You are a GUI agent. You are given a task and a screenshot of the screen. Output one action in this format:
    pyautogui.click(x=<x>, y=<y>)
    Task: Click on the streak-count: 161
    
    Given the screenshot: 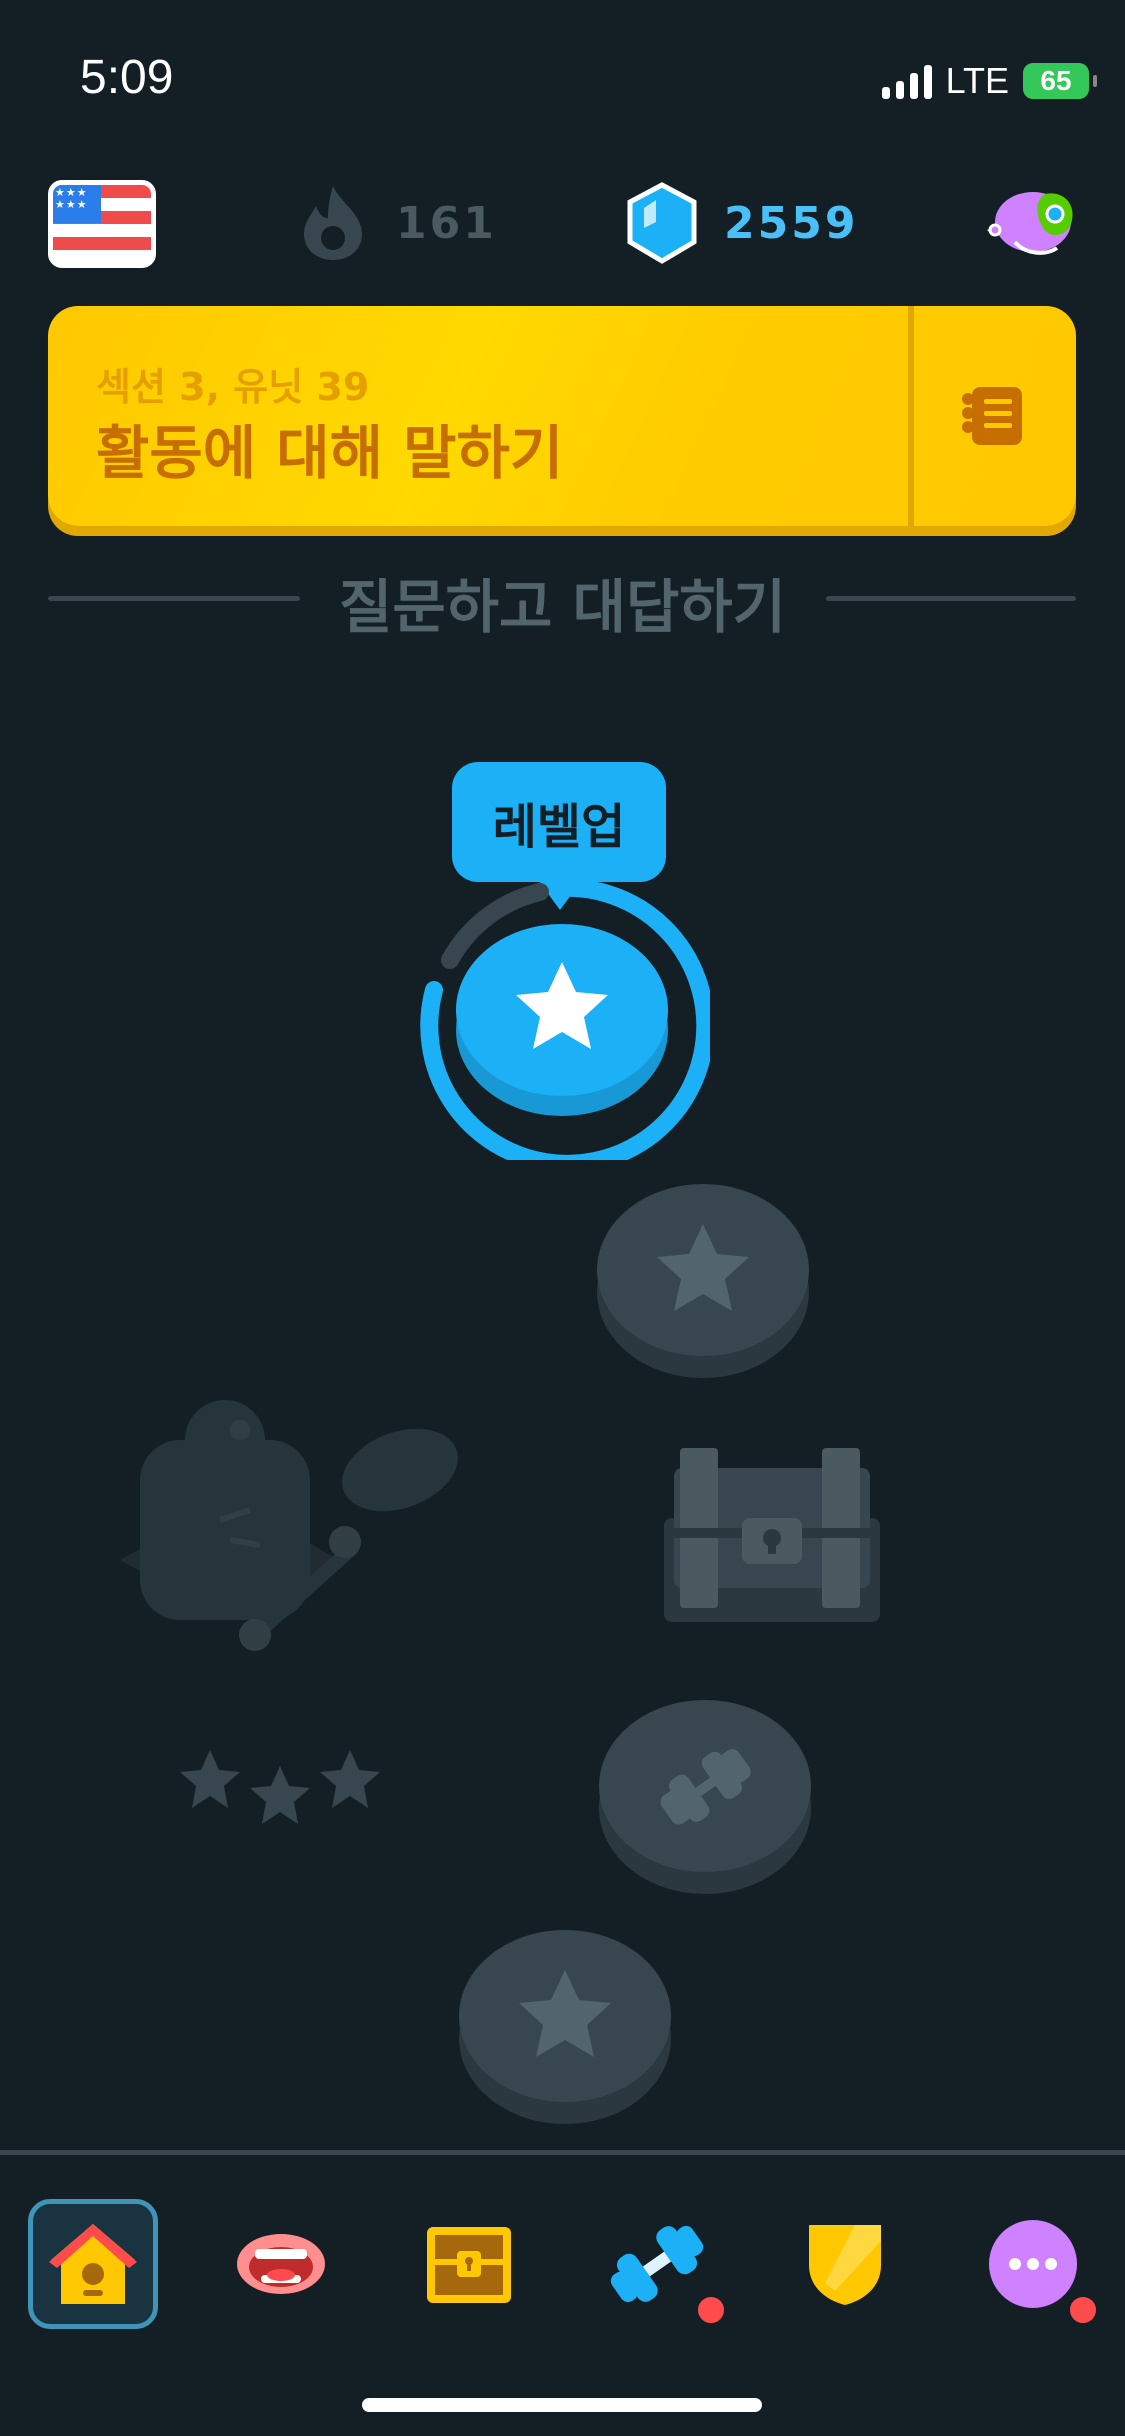 What is the action you would take?
    pyautogui.click(x=446, y=223)
    